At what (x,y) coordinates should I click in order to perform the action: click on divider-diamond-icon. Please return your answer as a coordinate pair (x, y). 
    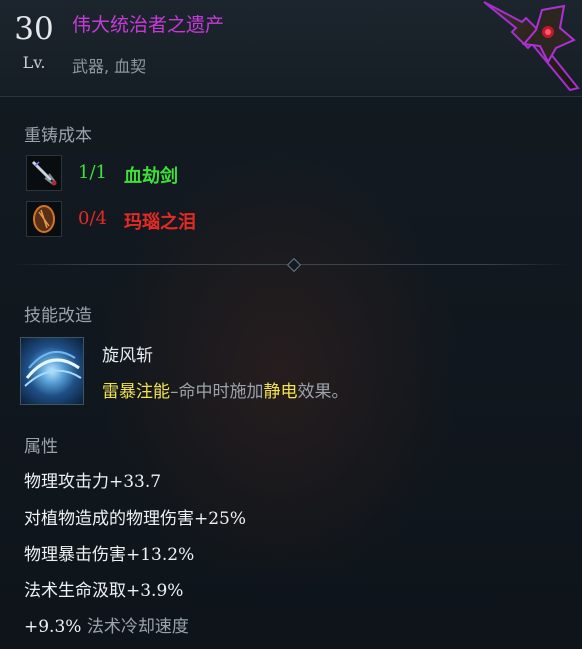
    Looking at the image, I should click on (294, 265).